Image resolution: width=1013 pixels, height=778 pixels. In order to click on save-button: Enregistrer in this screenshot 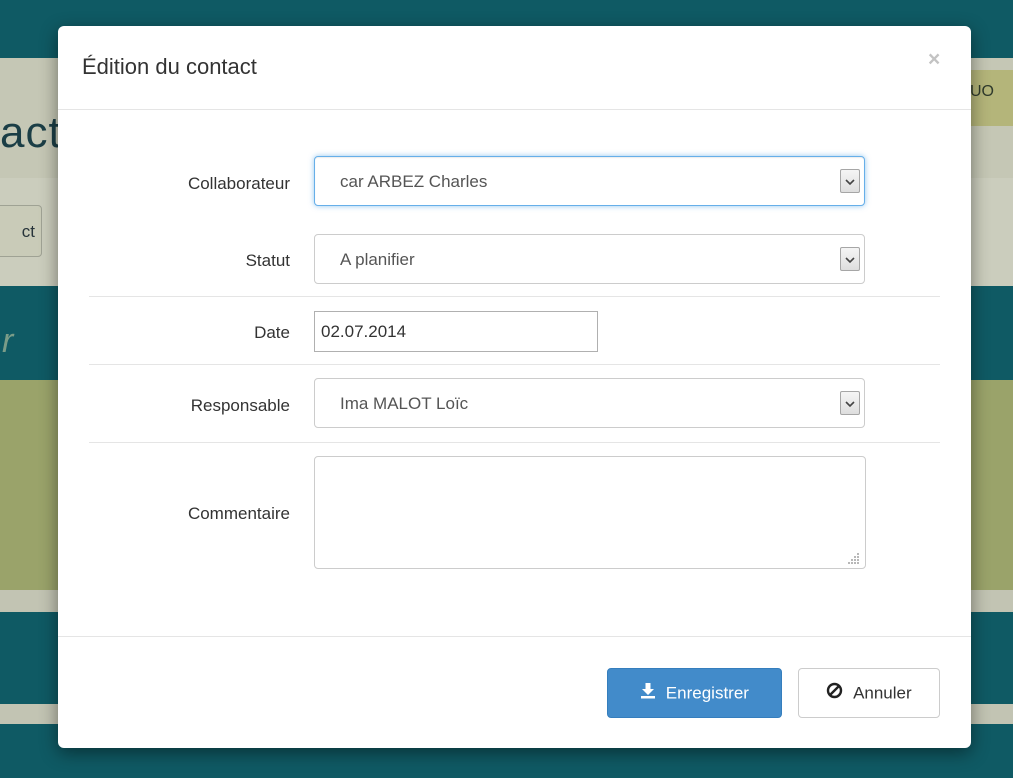, I will do `click(694, 693)`.